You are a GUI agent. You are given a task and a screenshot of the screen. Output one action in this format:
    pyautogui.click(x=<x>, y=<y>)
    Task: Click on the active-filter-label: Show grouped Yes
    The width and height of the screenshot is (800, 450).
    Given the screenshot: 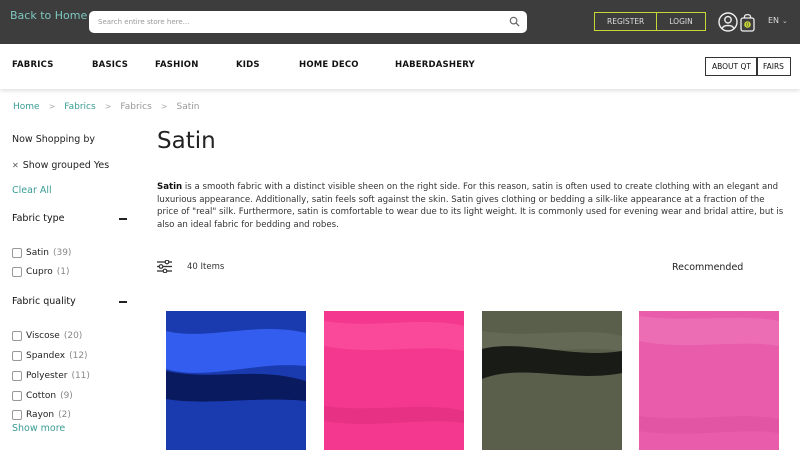 What is the action you would take?
    pyautogui.click(x=66, y=165)
    